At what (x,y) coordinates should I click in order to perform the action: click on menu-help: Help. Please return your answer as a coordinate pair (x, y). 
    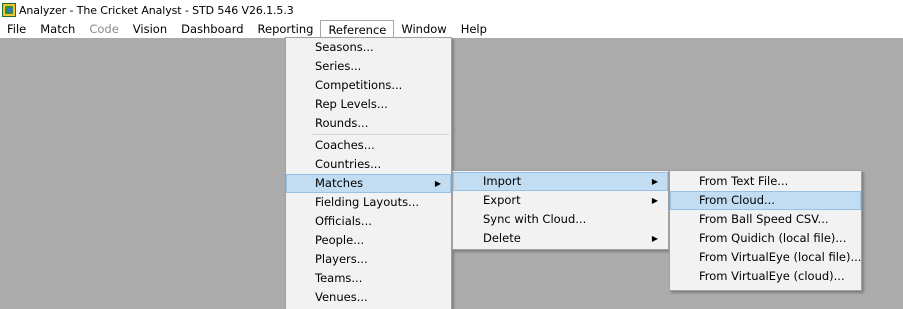
    Looking at the image, I should click on (474, 29).